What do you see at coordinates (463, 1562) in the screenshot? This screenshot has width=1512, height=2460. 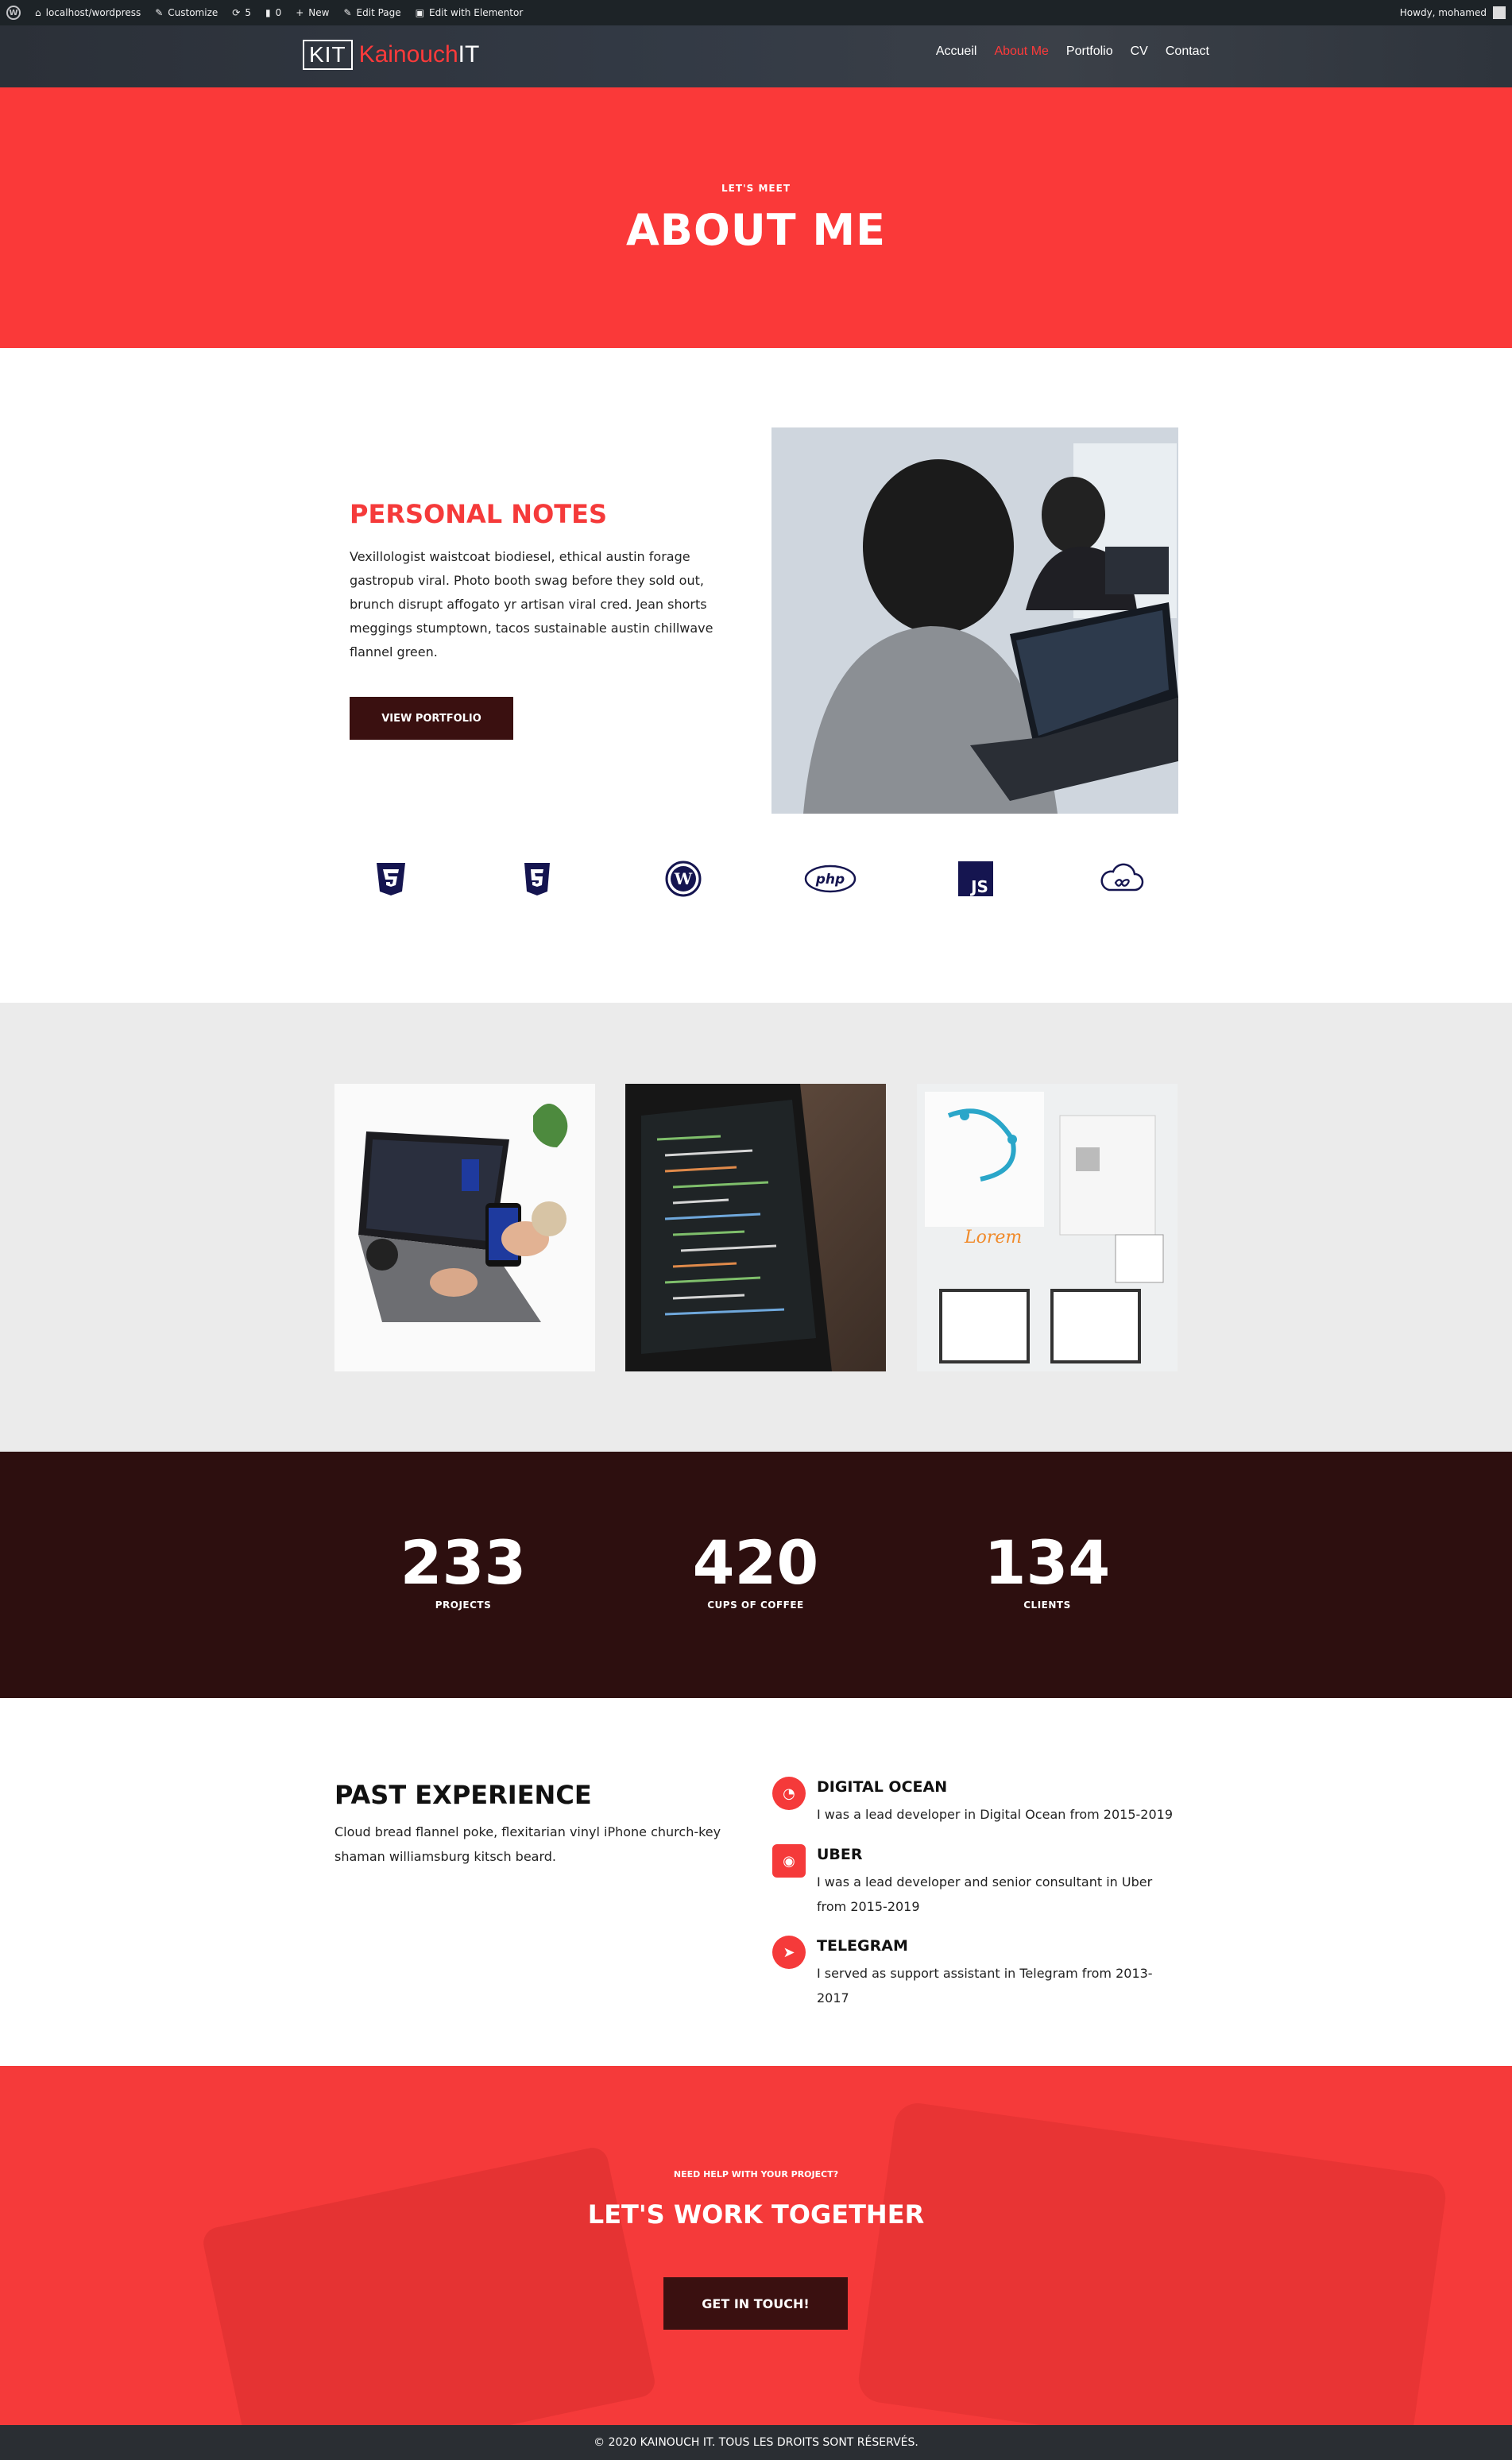 I see `stat-value: 233` at bounding box center [463, 1562].